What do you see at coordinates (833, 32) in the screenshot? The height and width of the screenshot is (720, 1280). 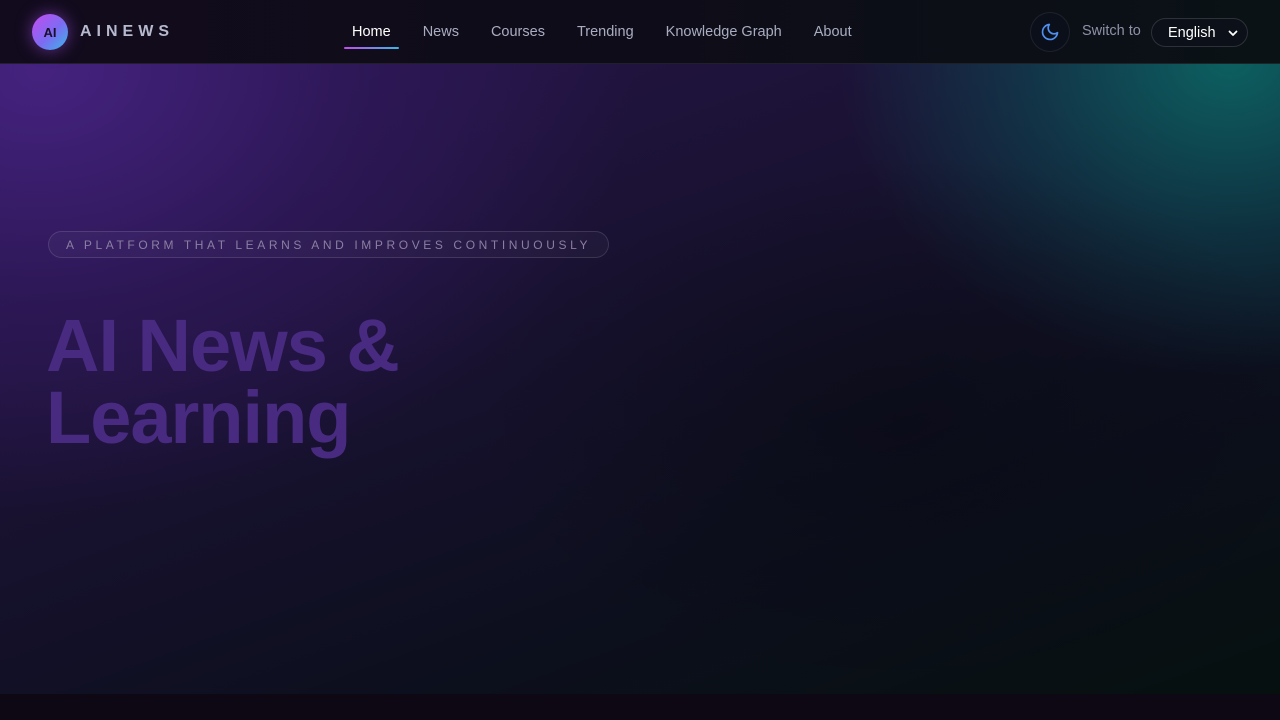 I see `nav-about: About` at bounding box center [833, 32].